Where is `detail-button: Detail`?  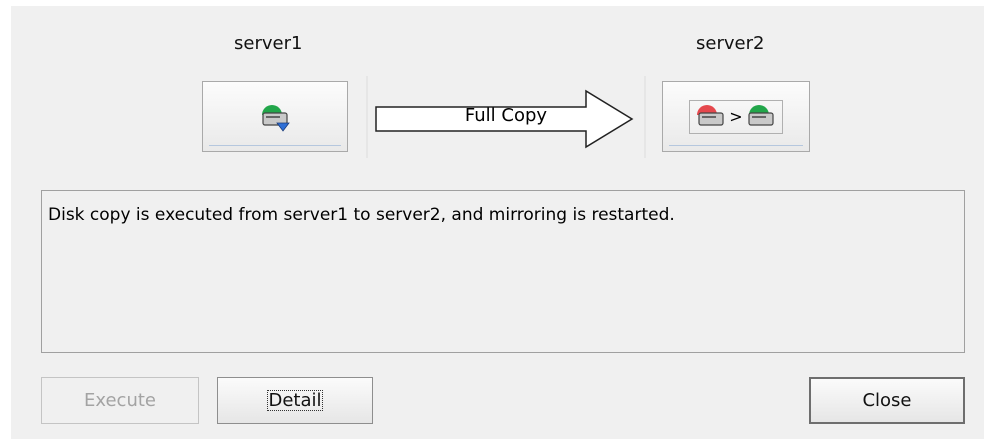
detail-button: Detail is located at coordinates (295, 400).